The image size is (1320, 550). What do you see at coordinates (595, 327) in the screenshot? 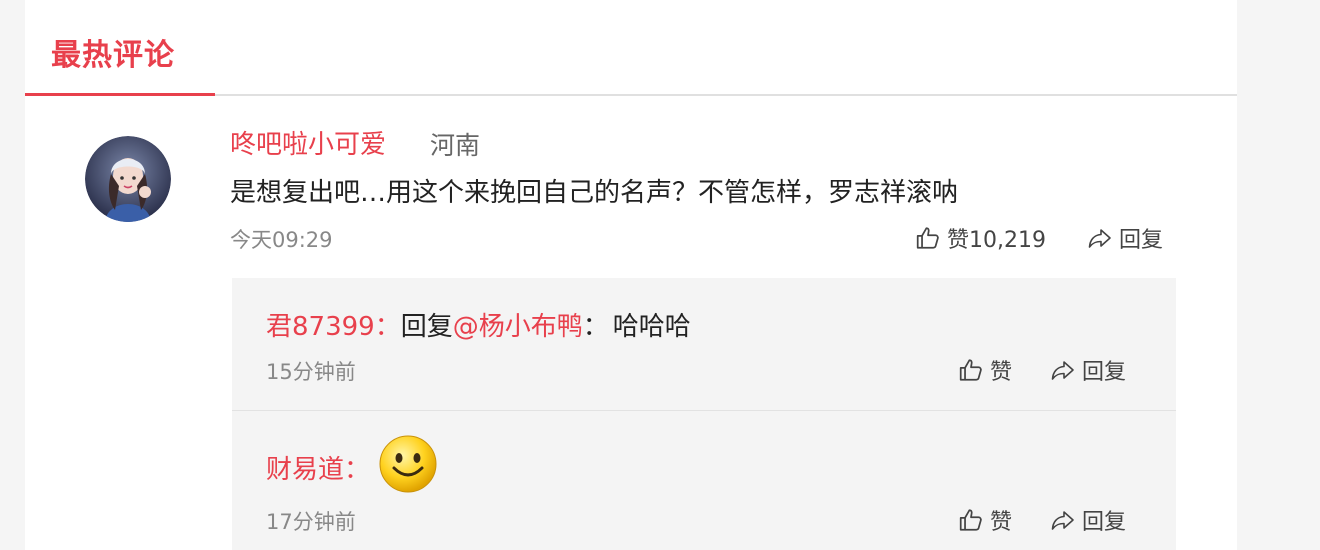
I see `reply-colon: ：` at bounding box center [595, 327].